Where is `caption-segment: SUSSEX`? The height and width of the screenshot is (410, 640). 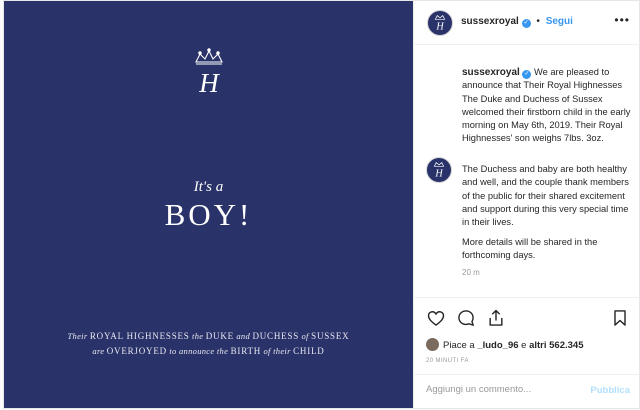 caption-segment: SUSSEX is located at coordinates (330, 336).